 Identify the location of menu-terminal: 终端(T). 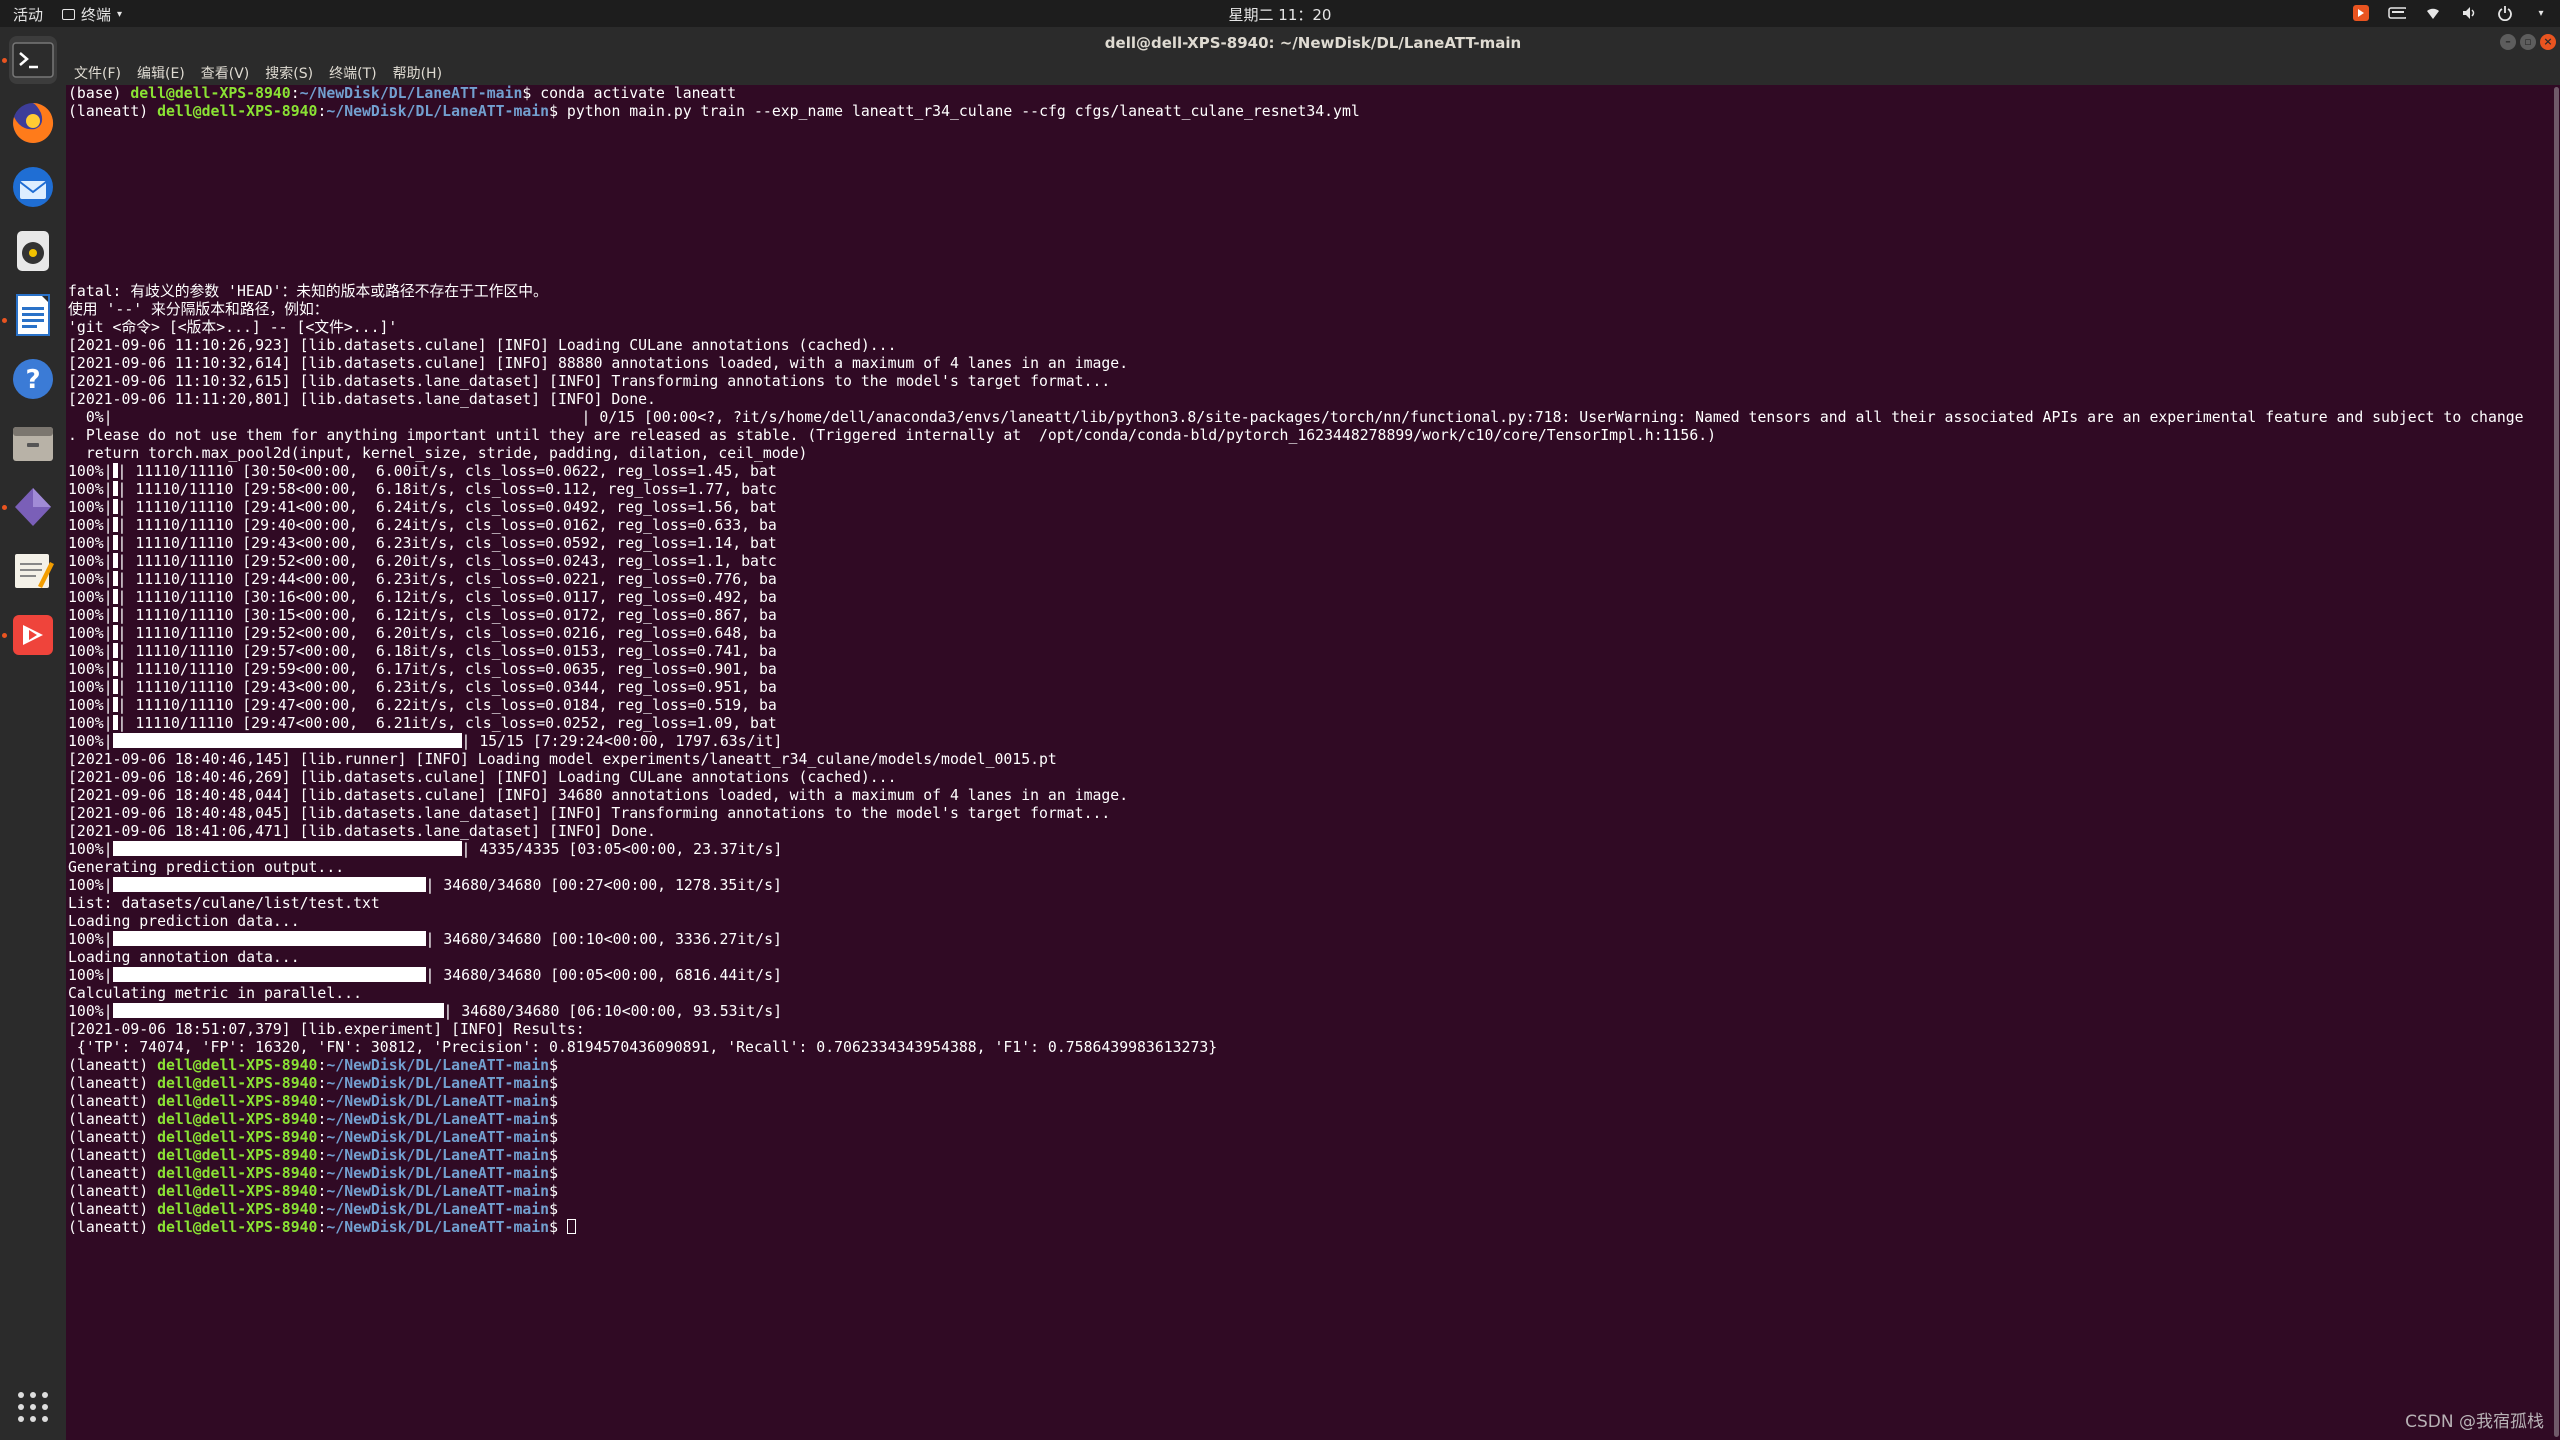
(352, 73).